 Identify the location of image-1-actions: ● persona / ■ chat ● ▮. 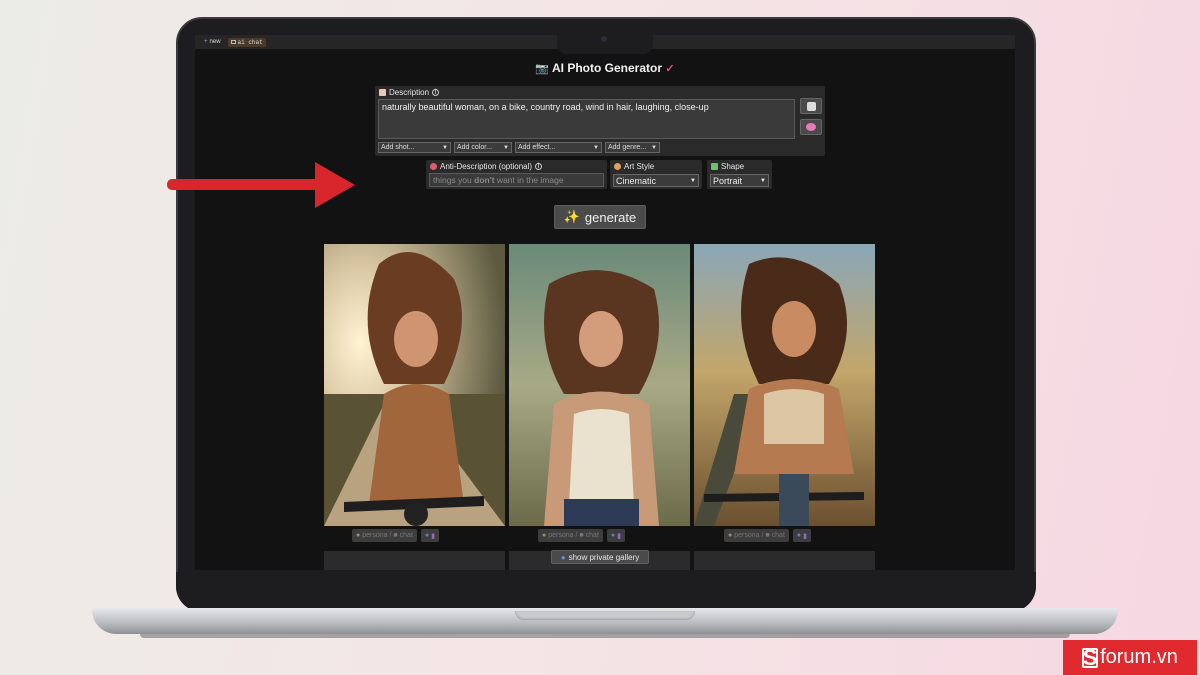
(395, 535).